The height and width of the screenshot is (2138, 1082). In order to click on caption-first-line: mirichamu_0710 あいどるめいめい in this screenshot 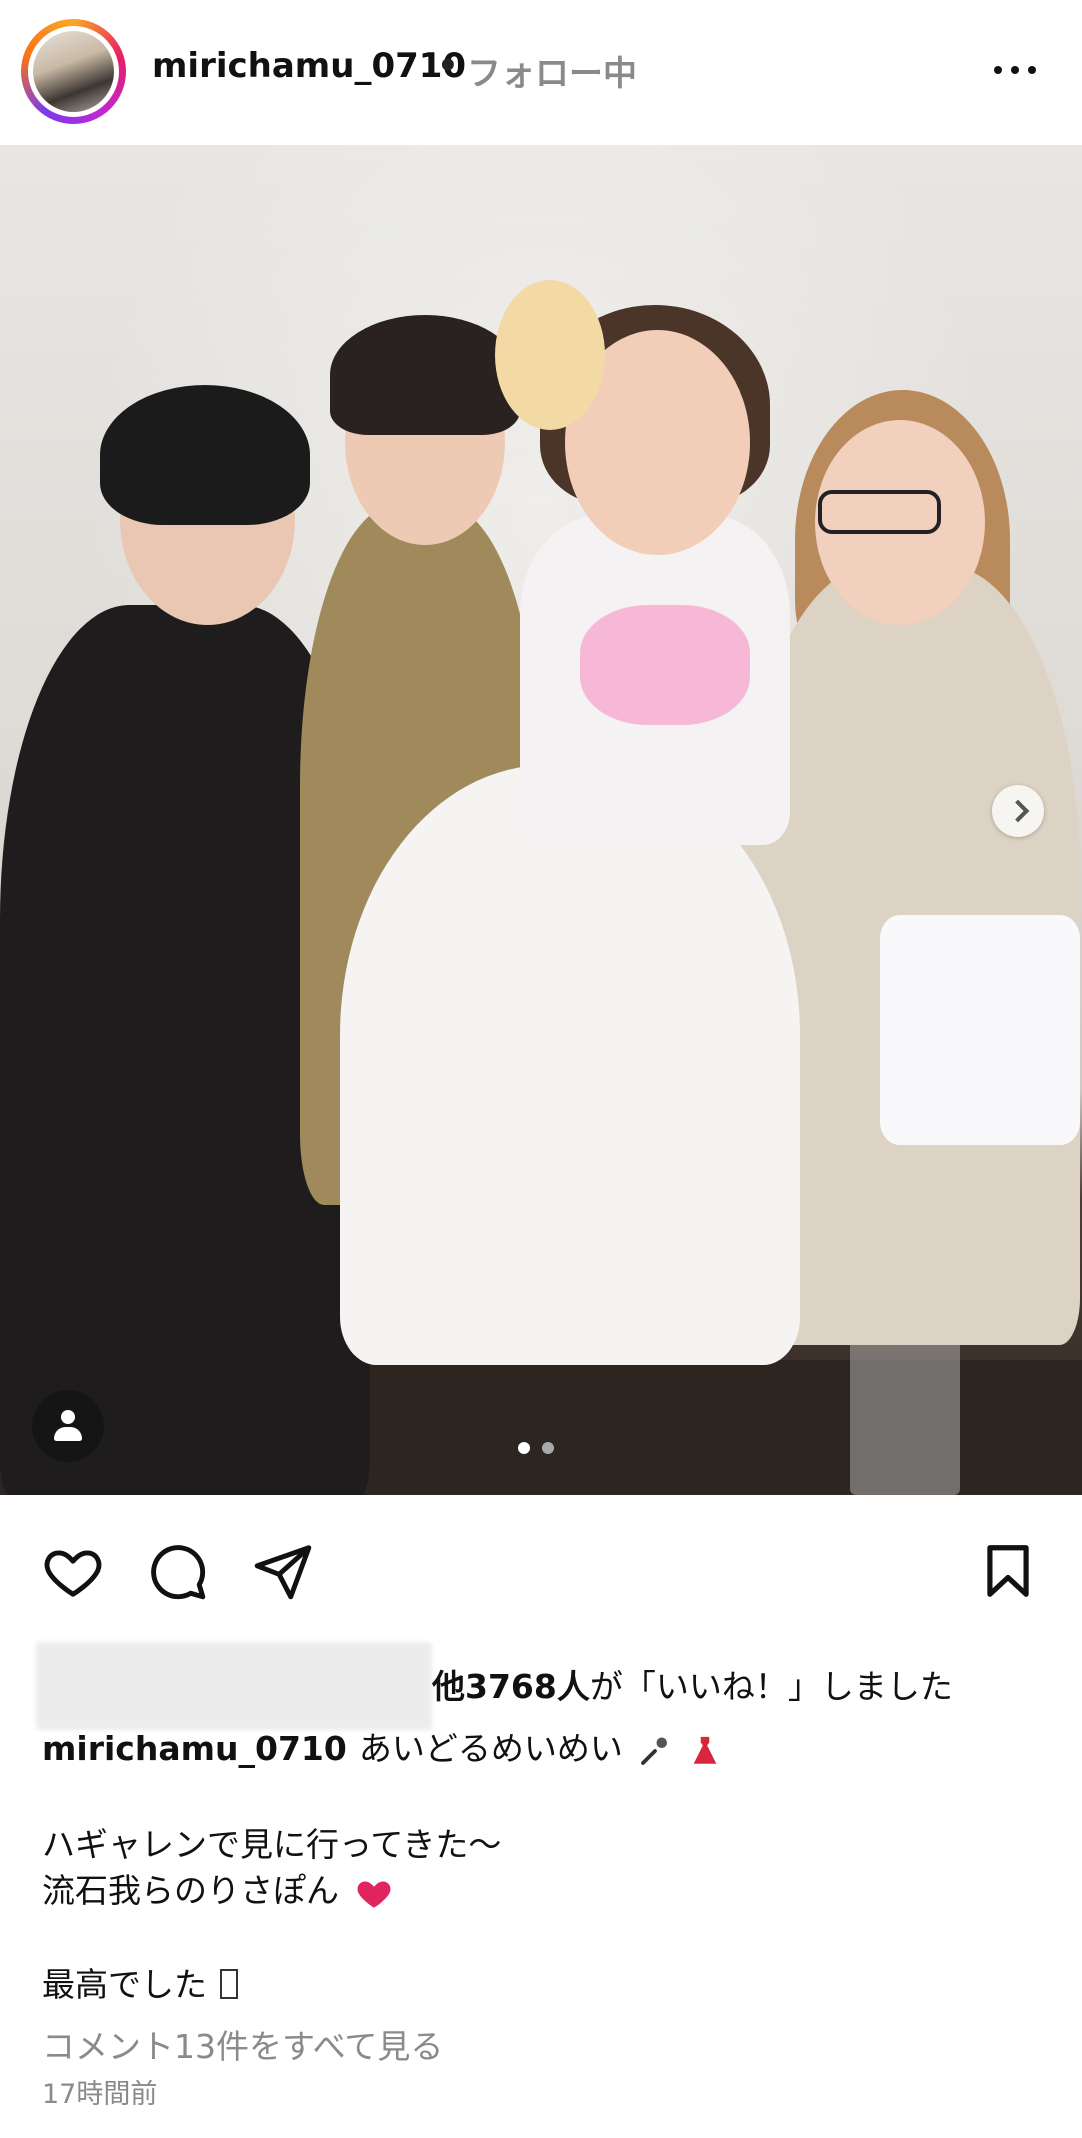, I will do `click(382, 1747)`.